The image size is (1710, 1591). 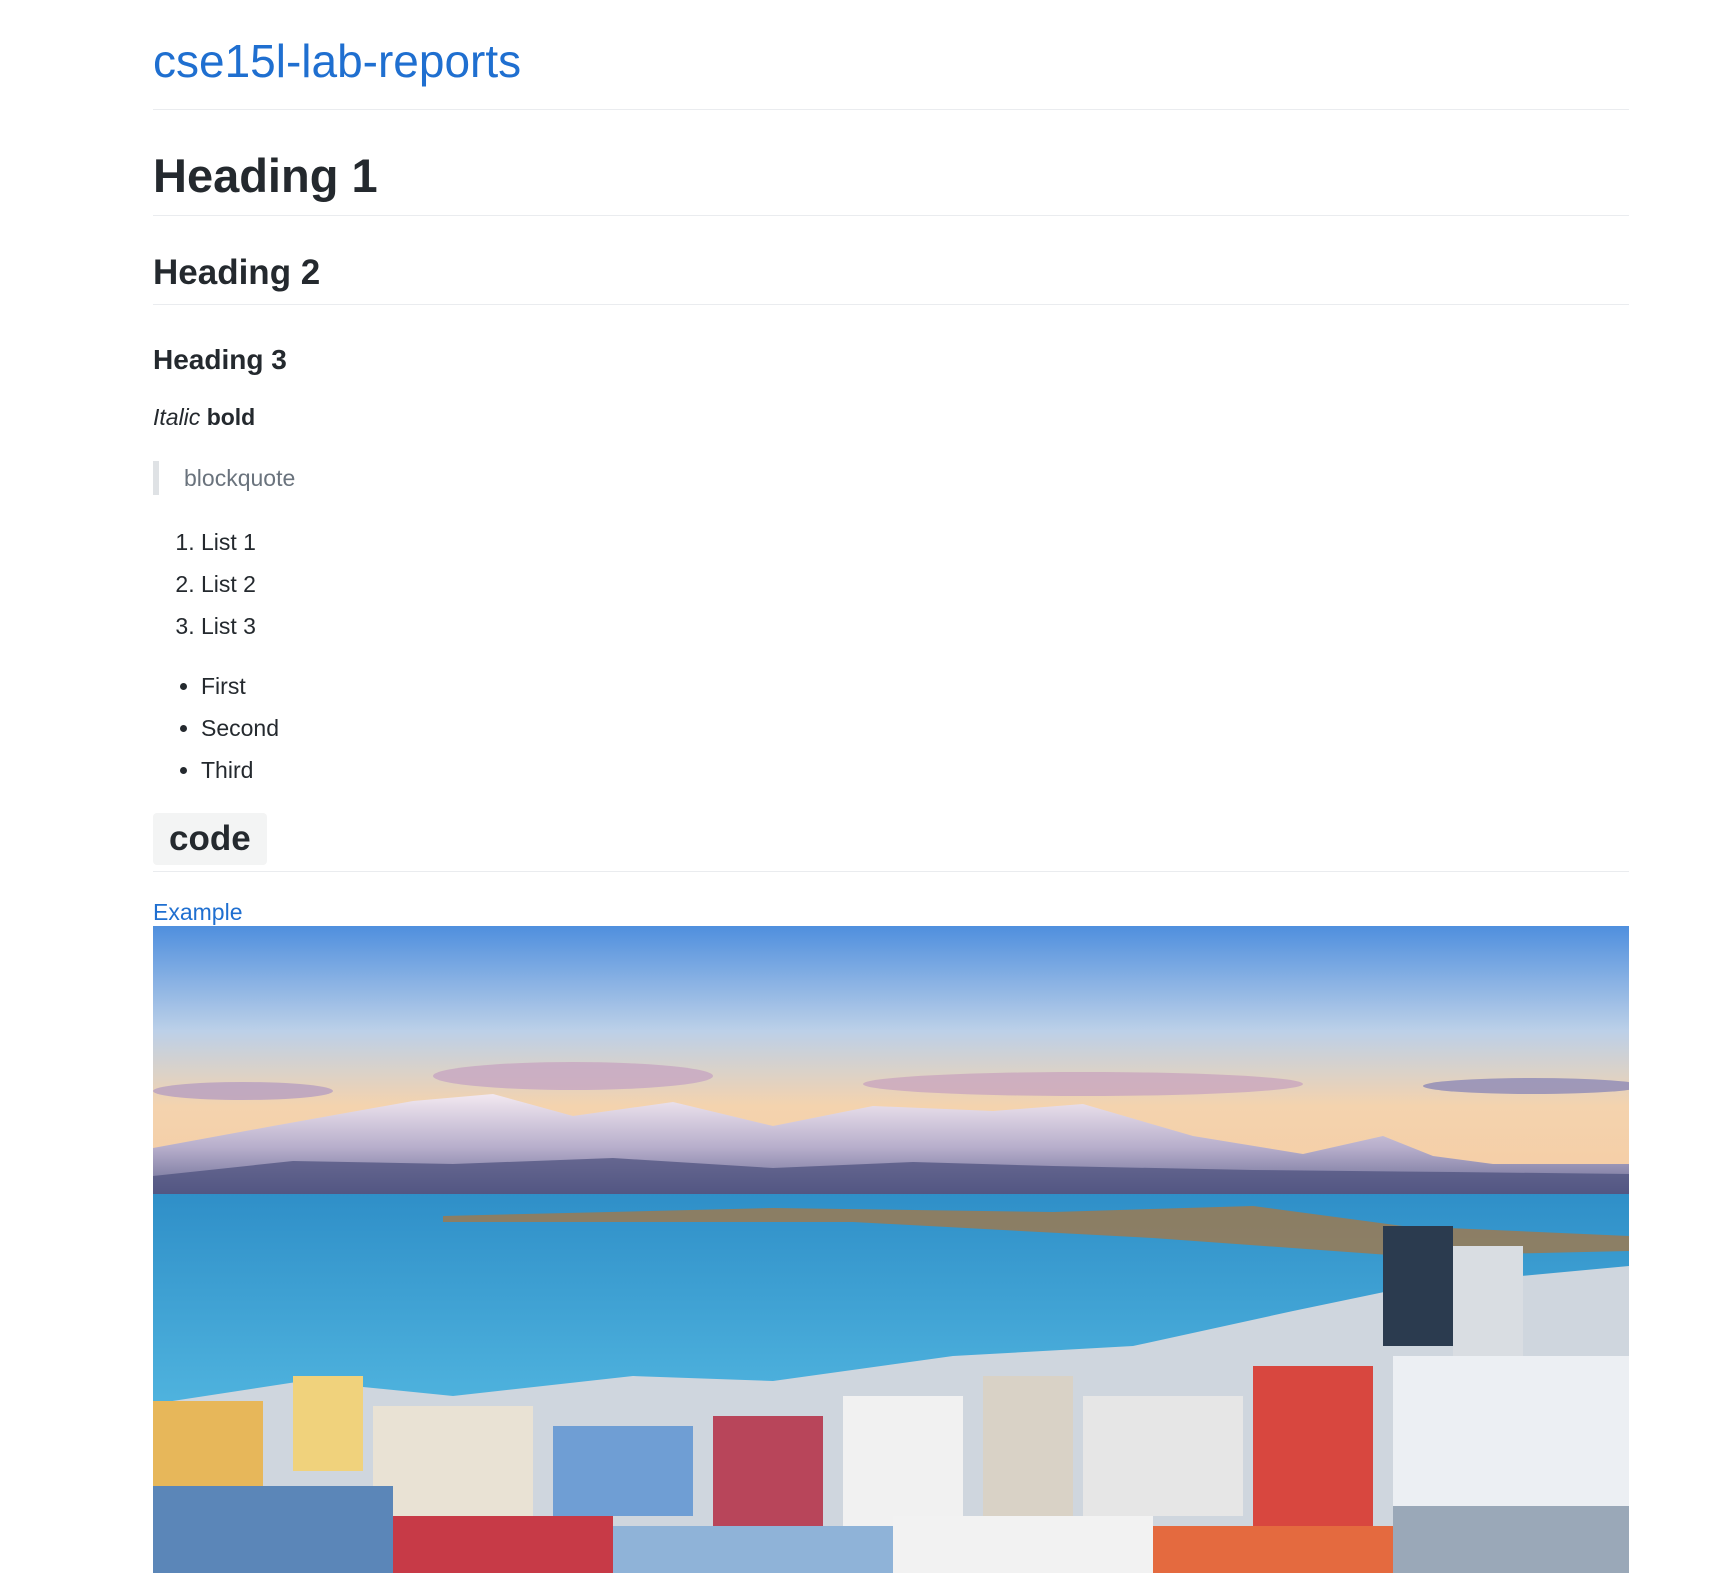 What do you see at coordinates (891, 418) in the screenshot?
I see `styled-paragraph: Italic bold` at bounding box center [891, 418].